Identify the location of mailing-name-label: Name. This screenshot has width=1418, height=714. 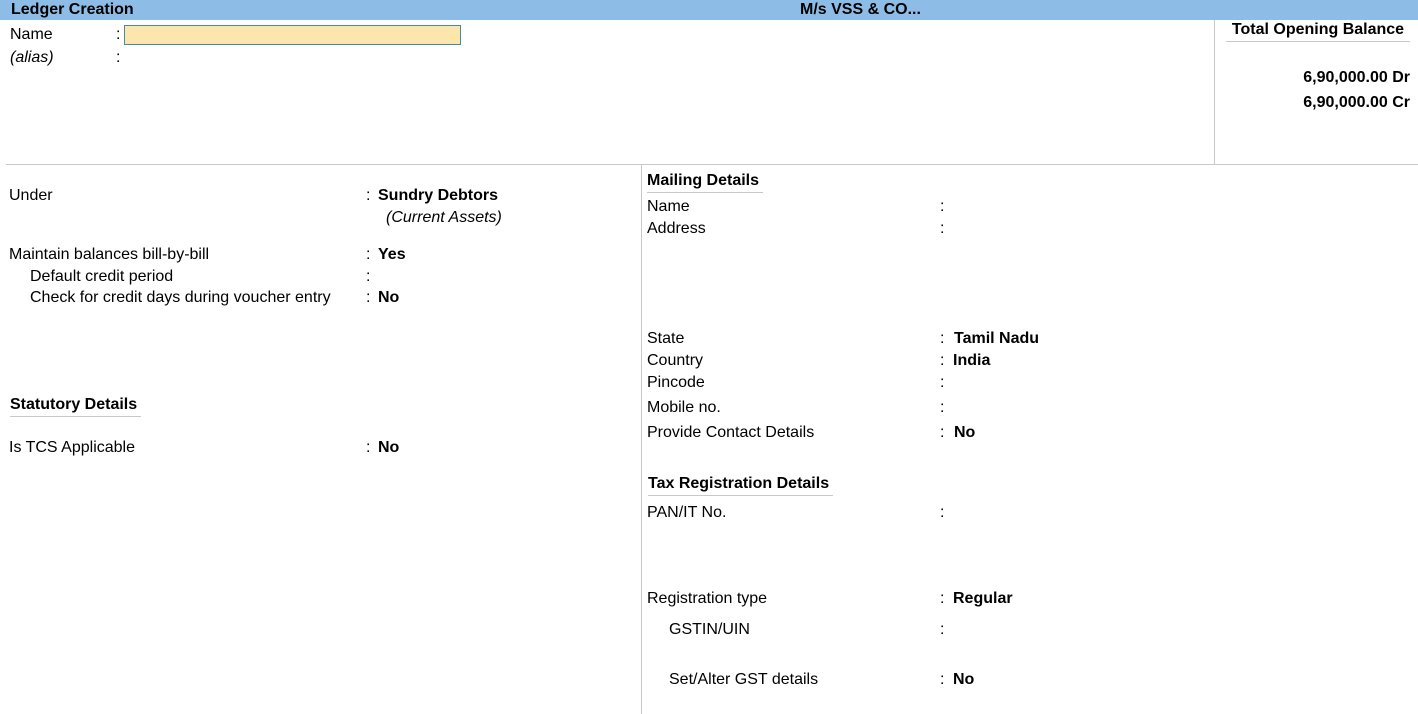
(668, 206).